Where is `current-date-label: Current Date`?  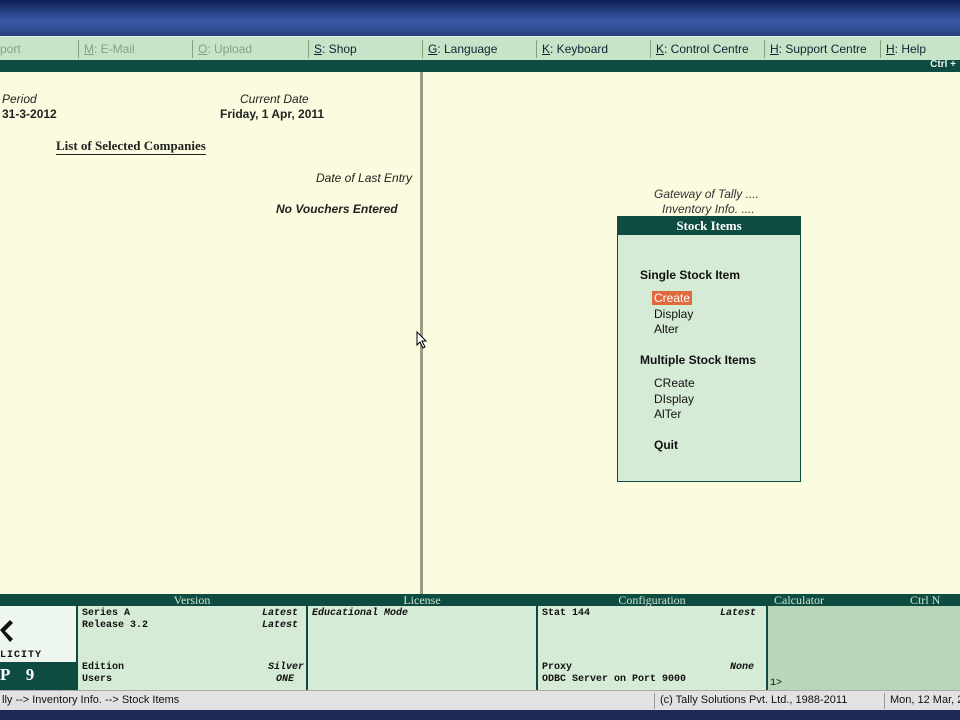
current-date-label: Current Date is located at coordinates (274, 99).